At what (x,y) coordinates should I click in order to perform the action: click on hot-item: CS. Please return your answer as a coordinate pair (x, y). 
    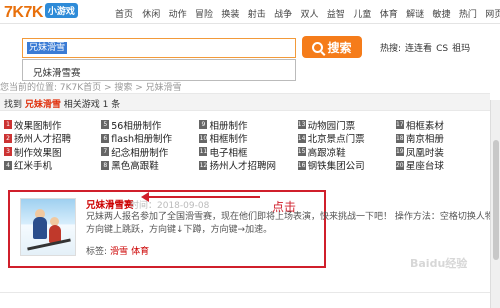
    Looking at the image, I should click on (442, 49).